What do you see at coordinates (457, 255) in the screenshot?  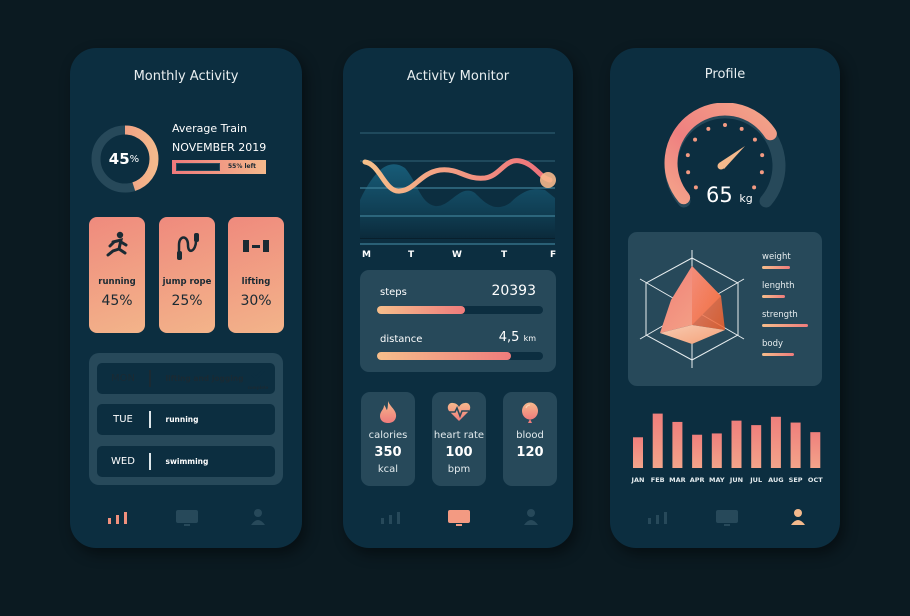 I see `x-tick-label: W` at bounding box center [457, 255].